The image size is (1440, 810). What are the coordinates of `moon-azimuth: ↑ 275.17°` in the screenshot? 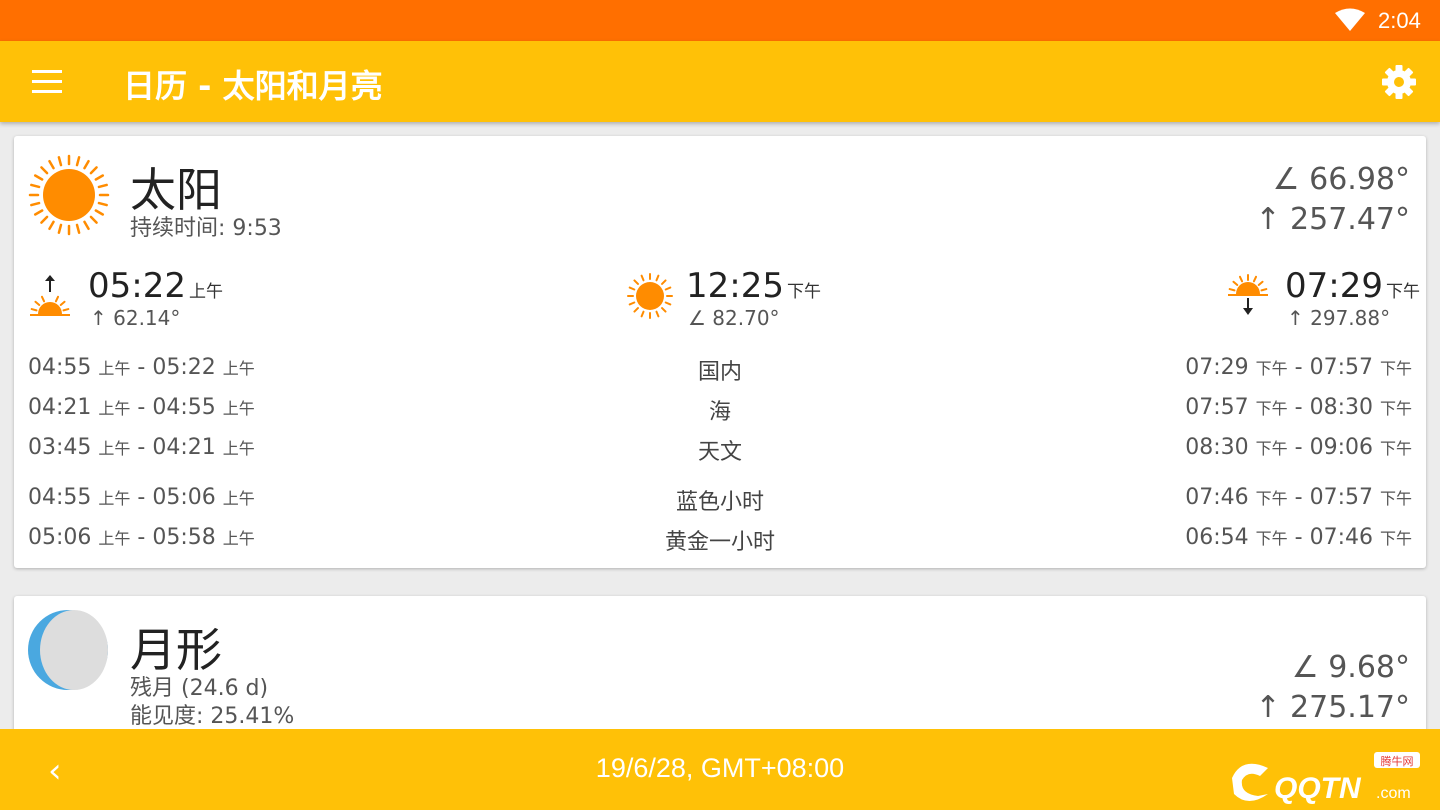 It's located at (1332, 707).